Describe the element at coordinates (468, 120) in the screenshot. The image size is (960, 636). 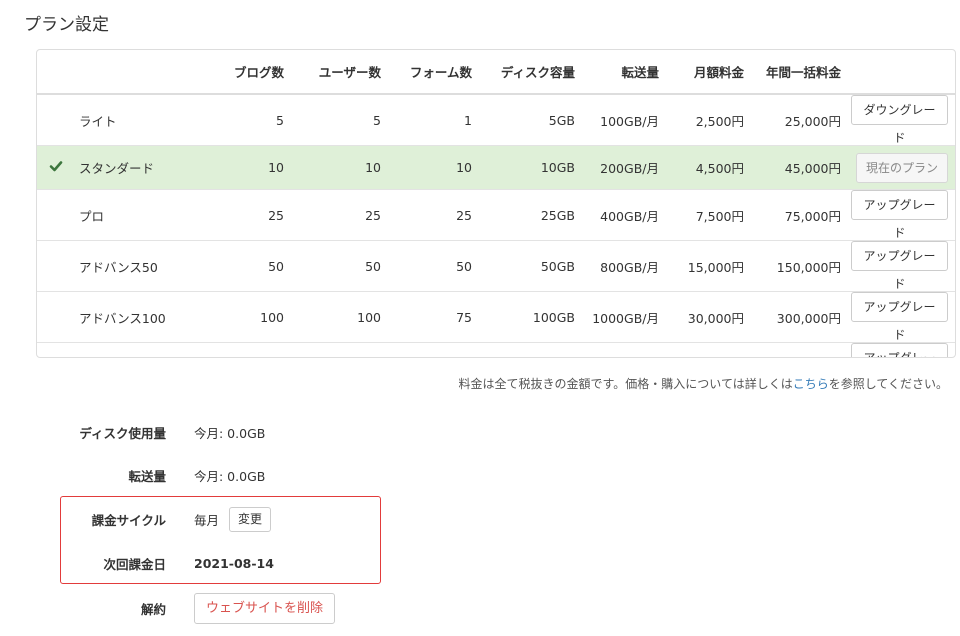
I see `cell-forms: 1` at that location.